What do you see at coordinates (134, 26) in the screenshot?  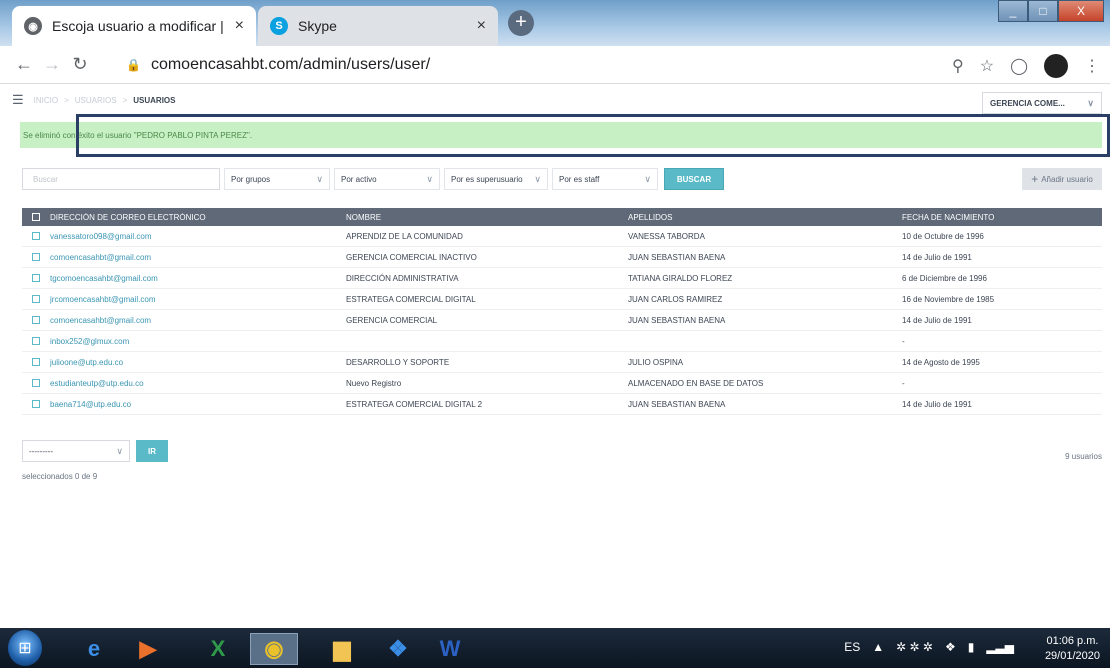 I see `tab-admin: ◉ Escoja usuario a modificar | Sitio ×` at bounding box center [134, 26].